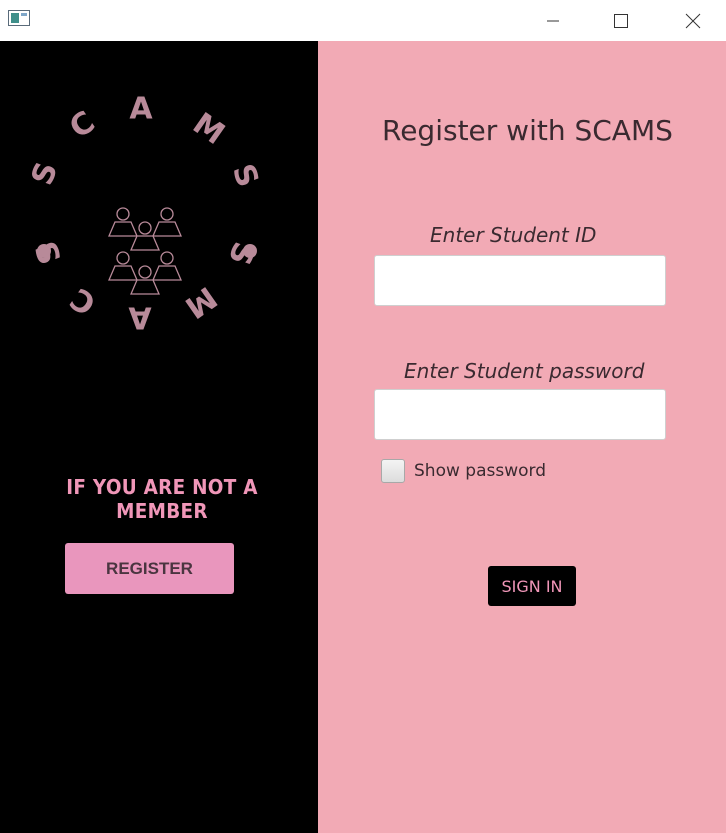  Describe the element at coordinates (532, 586) in the screenshot. I see `sign-in-button: SIGN IN` at that location.